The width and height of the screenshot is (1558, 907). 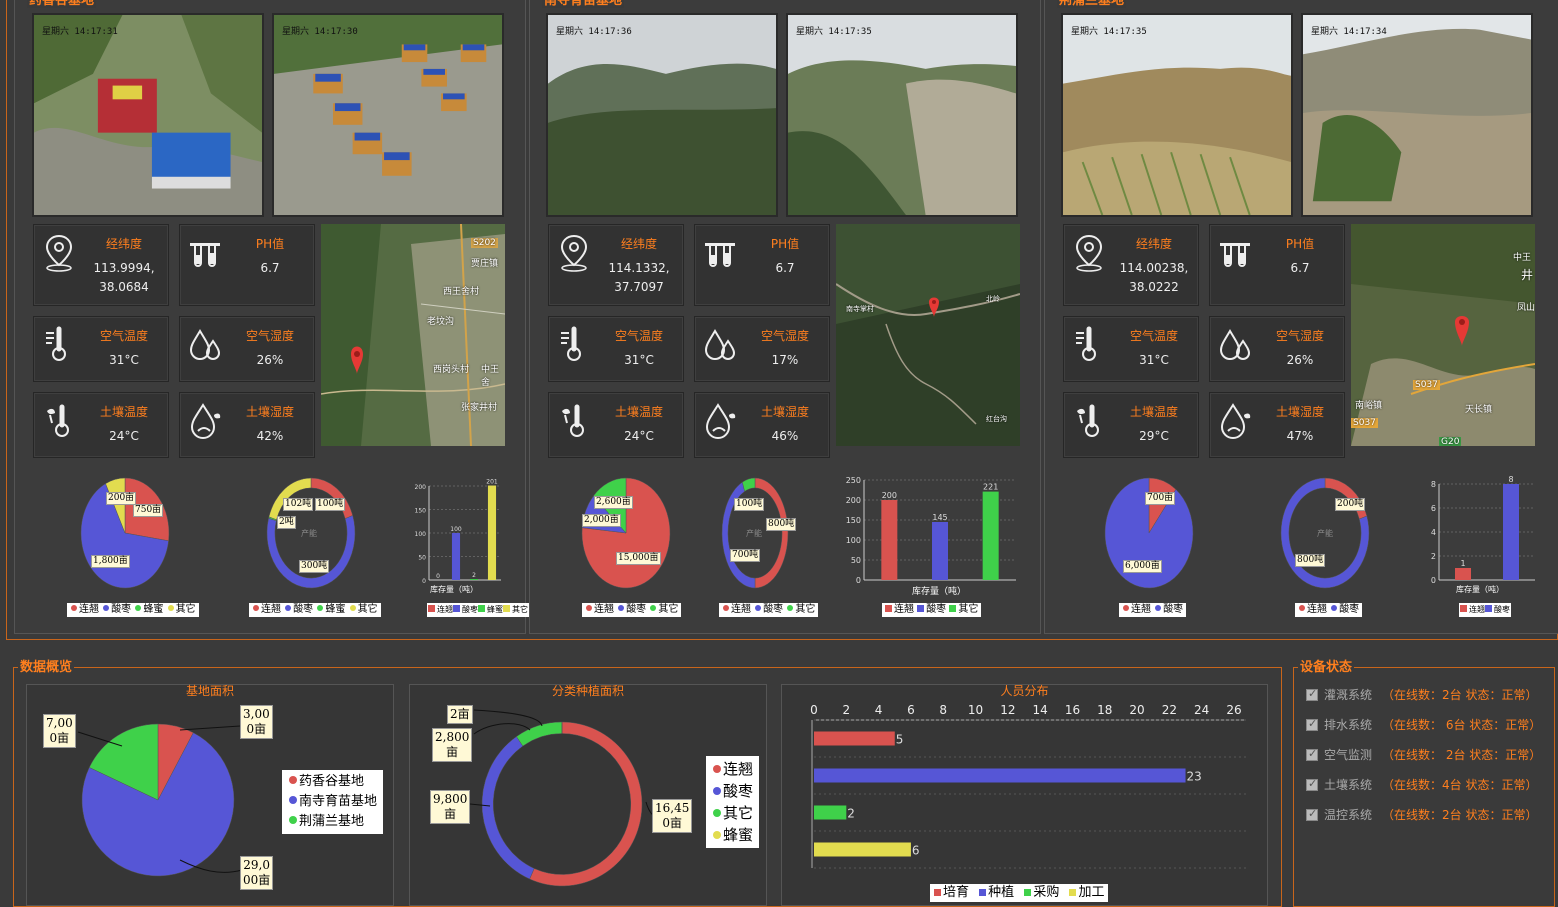 I want to click on map-label: S202, so click(x=484, y=243).